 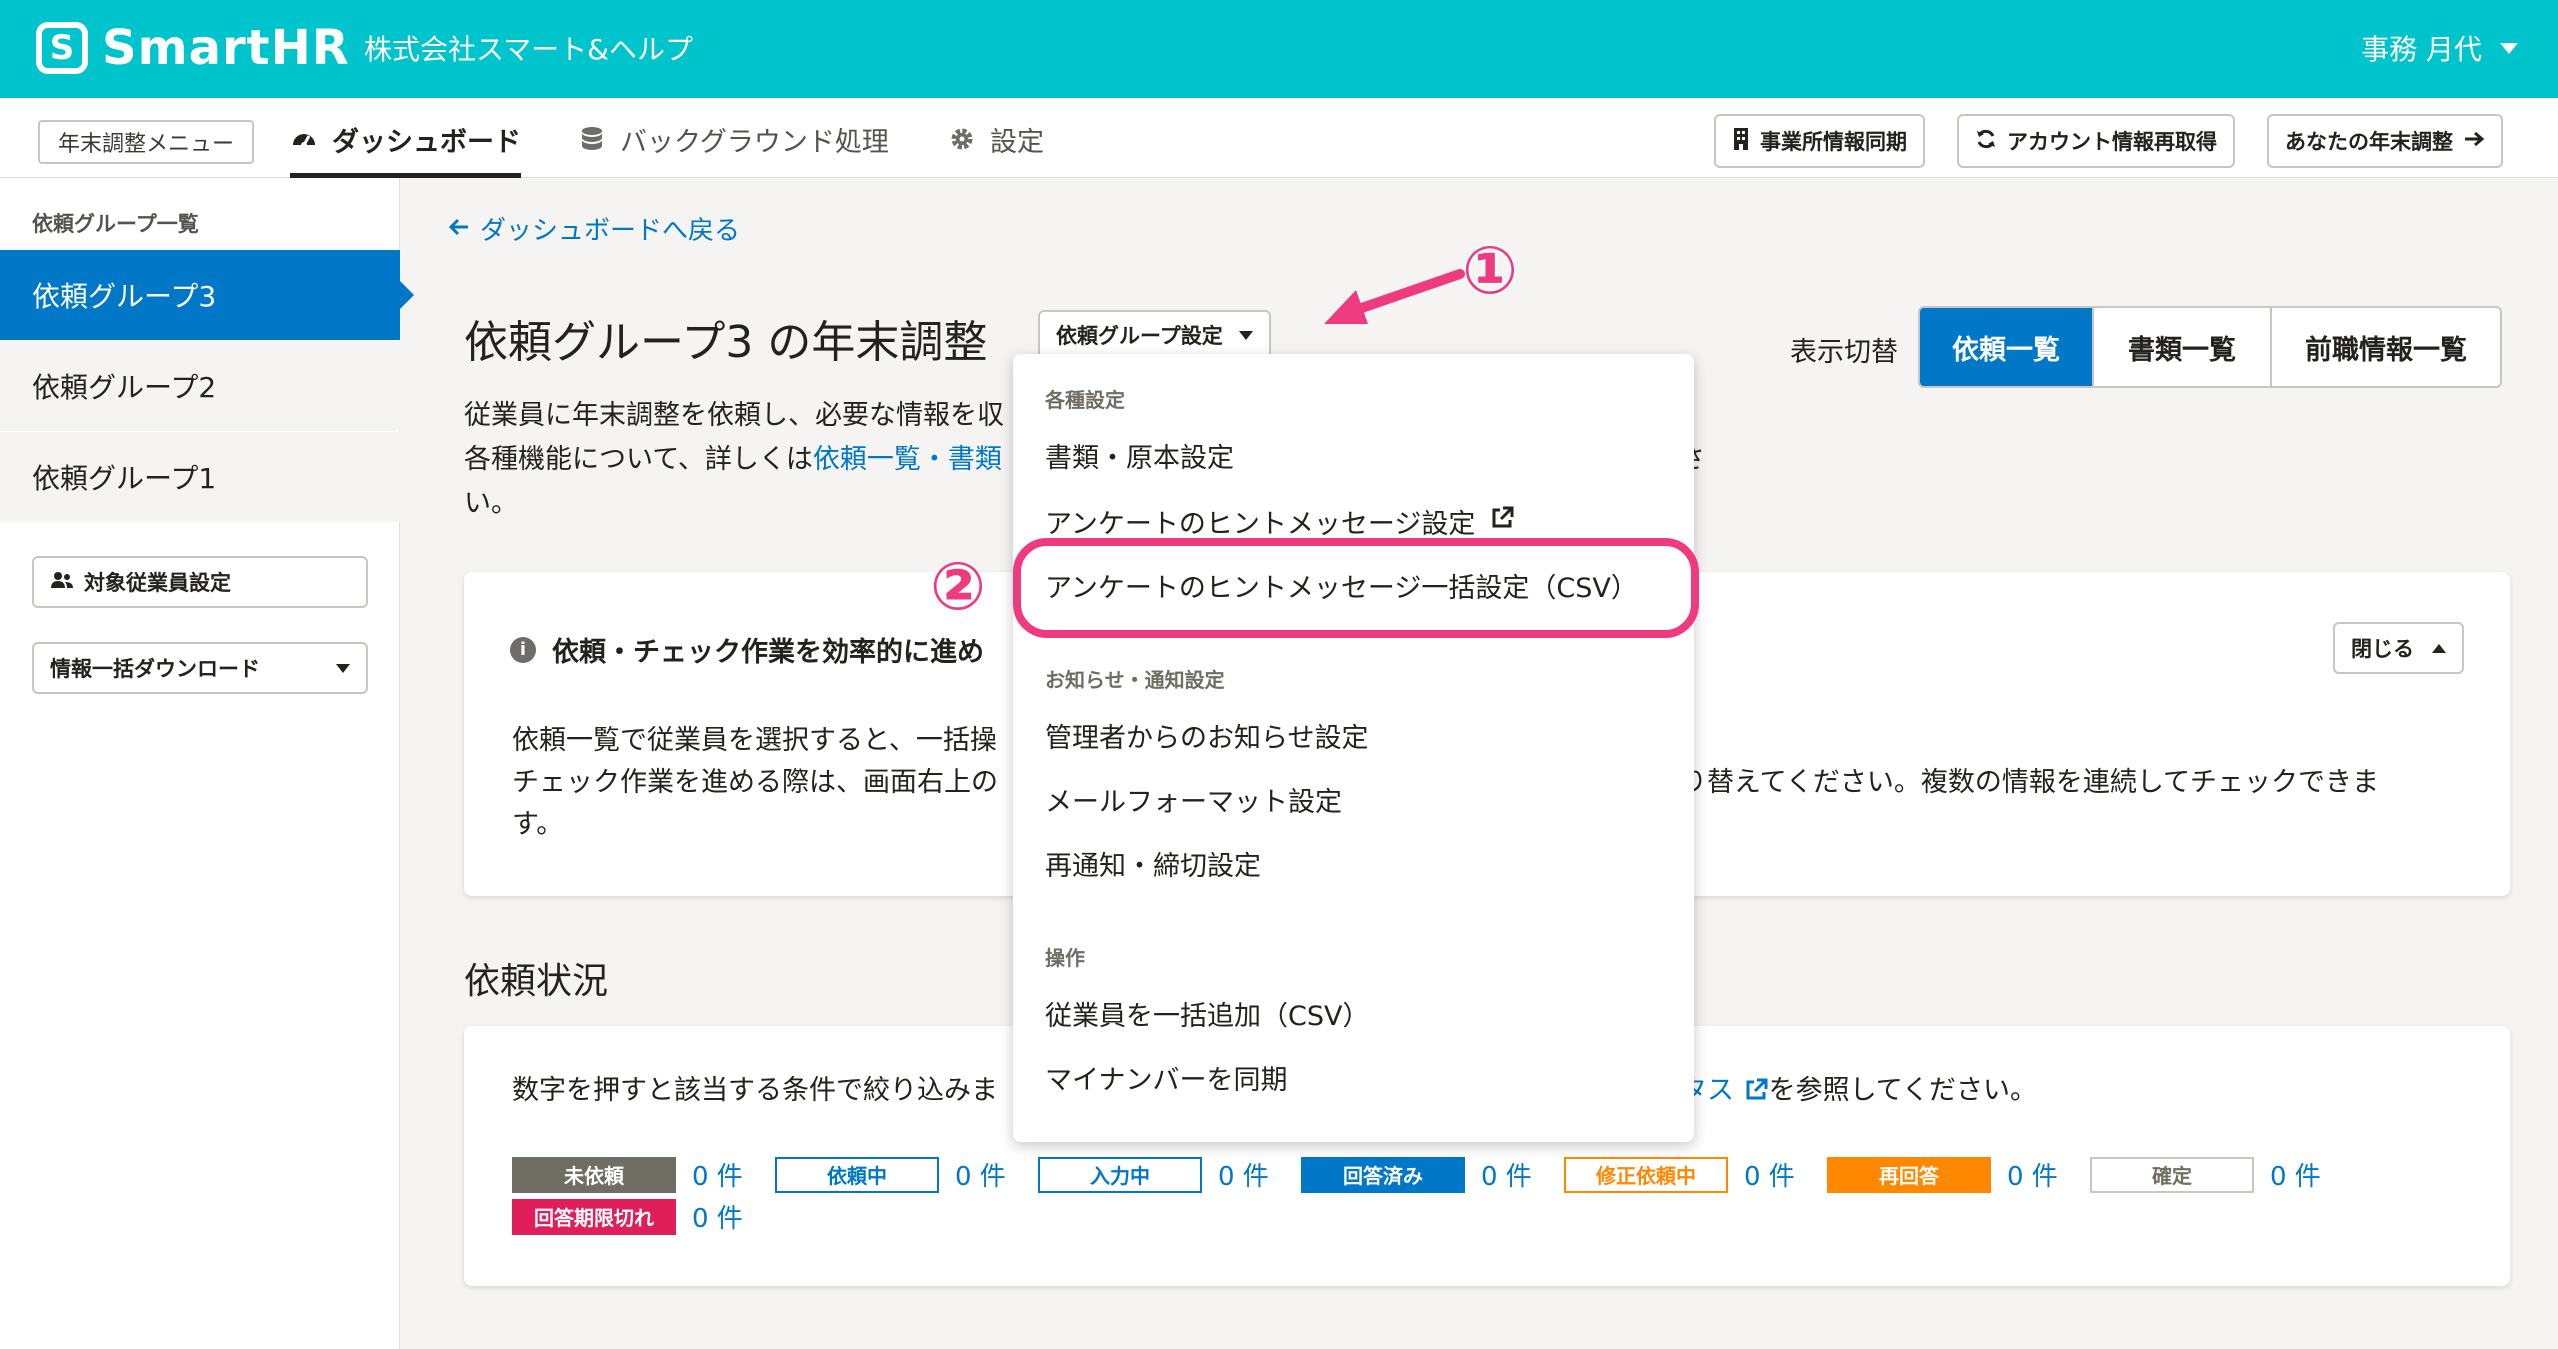 What do you see at coordinates (1394, 296) in the screenshot?
I see `pointer-arrow-icon` at bounding box center [1394, 296].